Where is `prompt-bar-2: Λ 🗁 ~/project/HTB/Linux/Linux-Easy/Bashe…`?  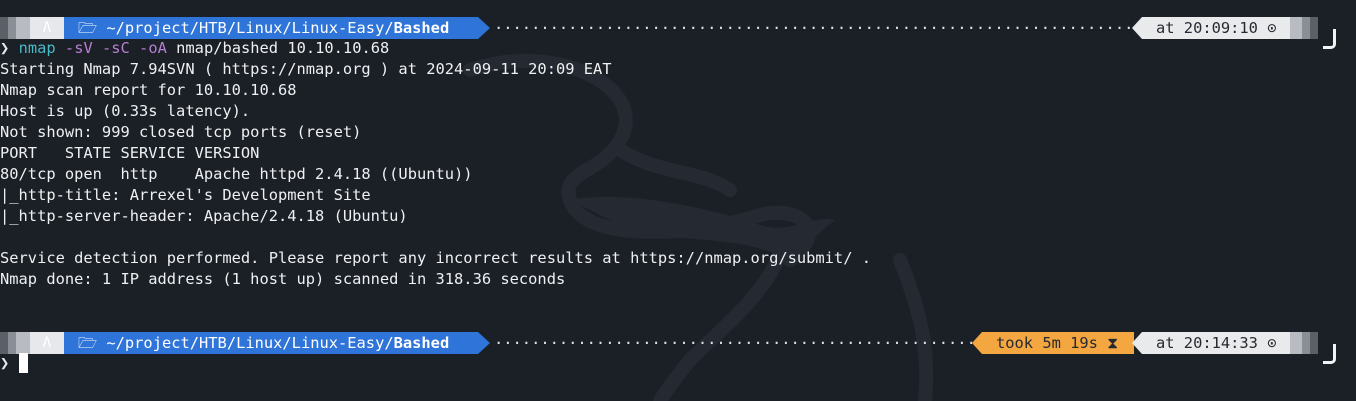
prompt-bar-2: Λ 🗁 ~/project/HTB/Linux/Linux-Easy/Bashe… is located at coordinates (678, 343).